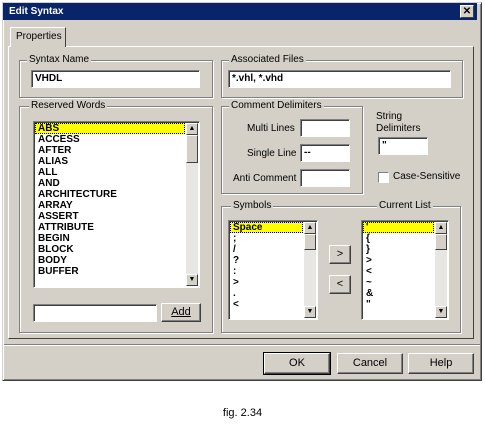  Describe the element at coordinates (441, 363) in the screenshot. I see `help-button: Help` at that location.